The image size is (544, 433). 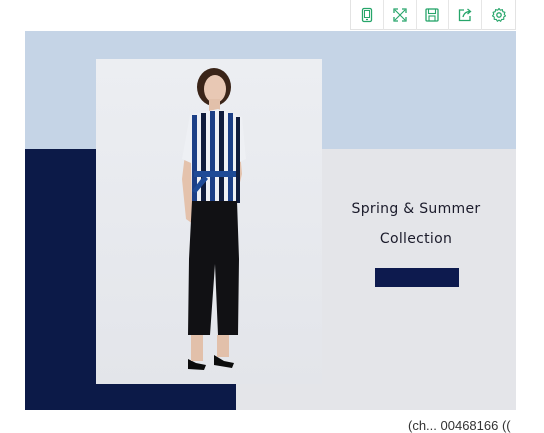 I want to click on settings-button, so click(x=498, y=15).